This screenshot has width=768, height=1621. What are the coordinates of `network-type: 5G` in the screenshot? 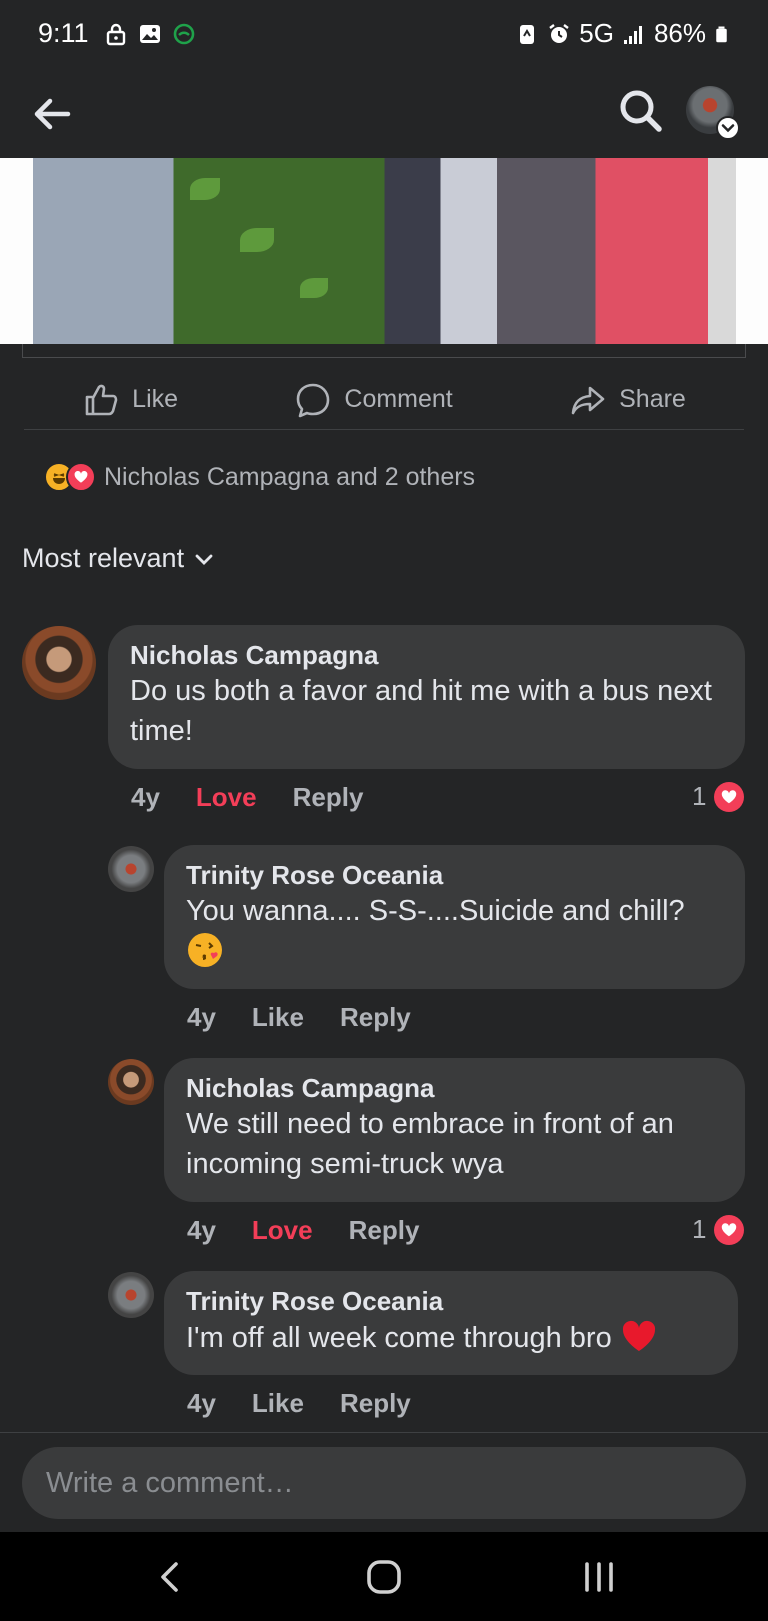 It's located at (596, 33).